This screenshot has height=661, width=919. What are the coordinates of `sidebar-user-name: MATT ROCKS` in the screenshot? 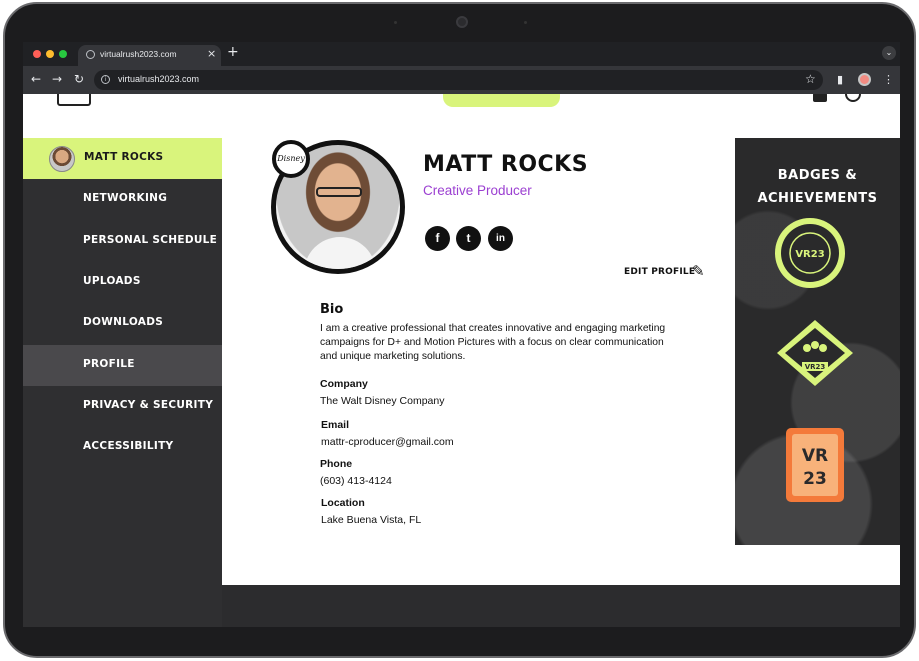 It's located at (124, 157).